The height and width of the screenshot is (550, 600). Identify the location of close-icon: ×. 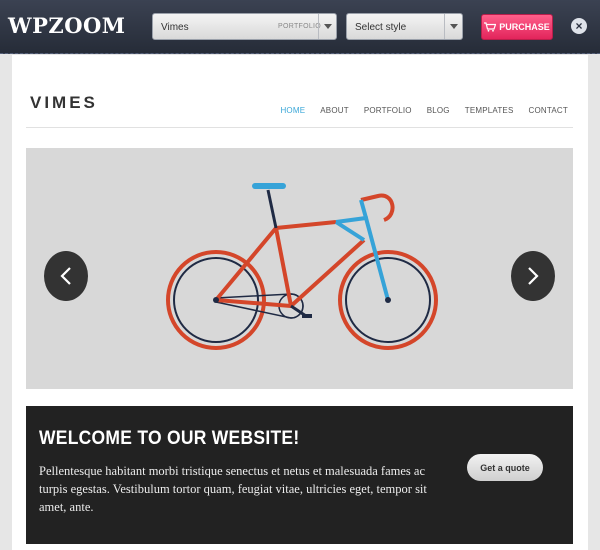
(579, 26).